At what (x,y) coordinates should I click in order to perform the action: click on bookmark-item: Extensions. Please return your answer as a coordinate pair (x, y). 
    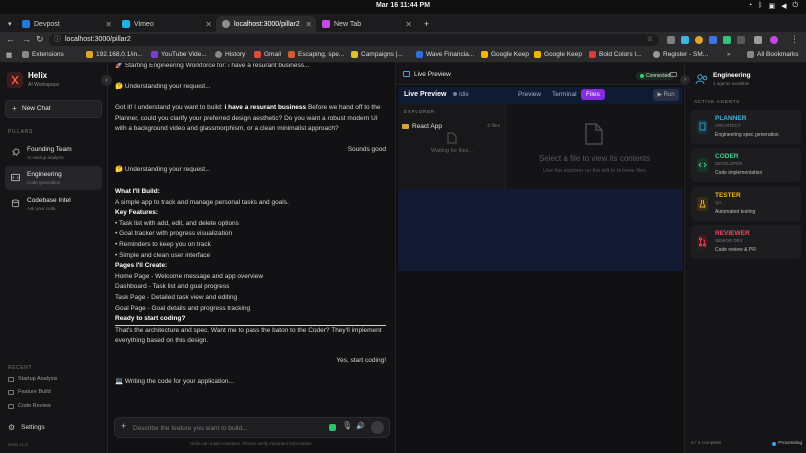
    Looking at the image, I should click on (43, 54).